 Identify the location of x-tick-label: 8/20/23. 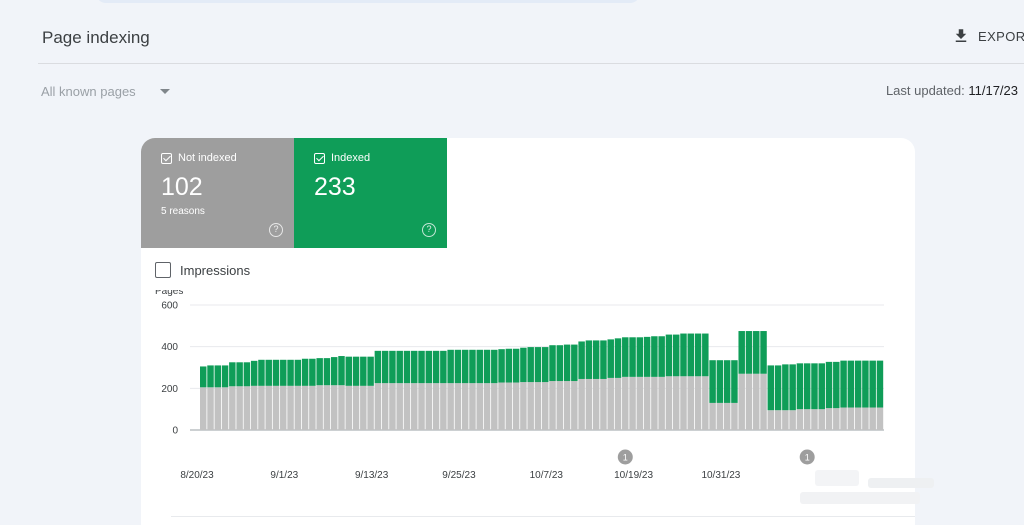
(197, 475).